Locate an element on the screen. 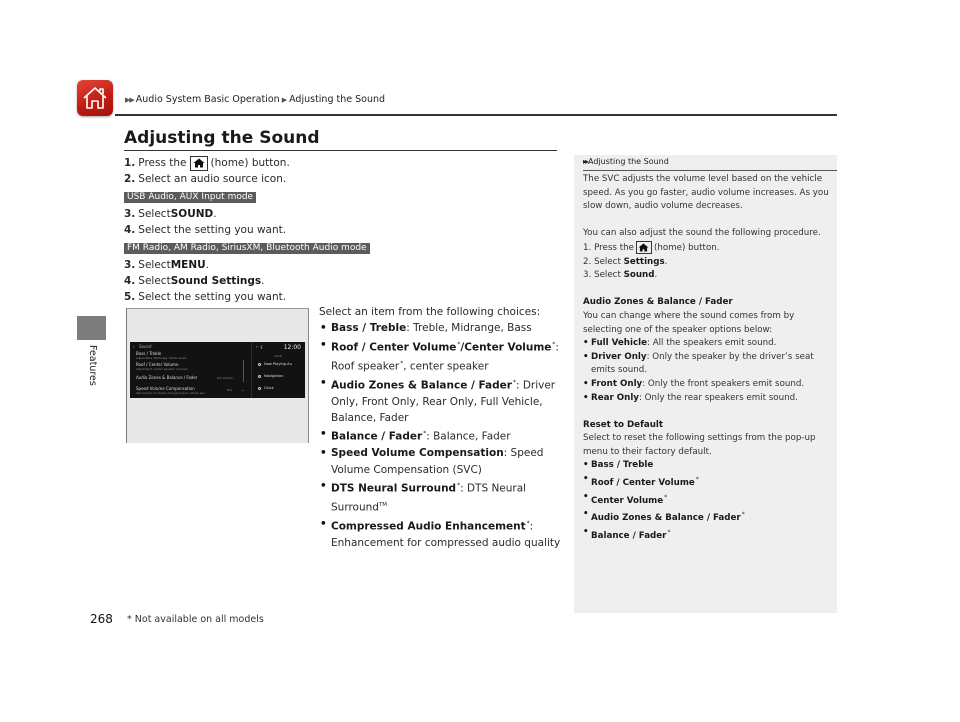  step-keyword: Sound is located at coordinates (639, 275).